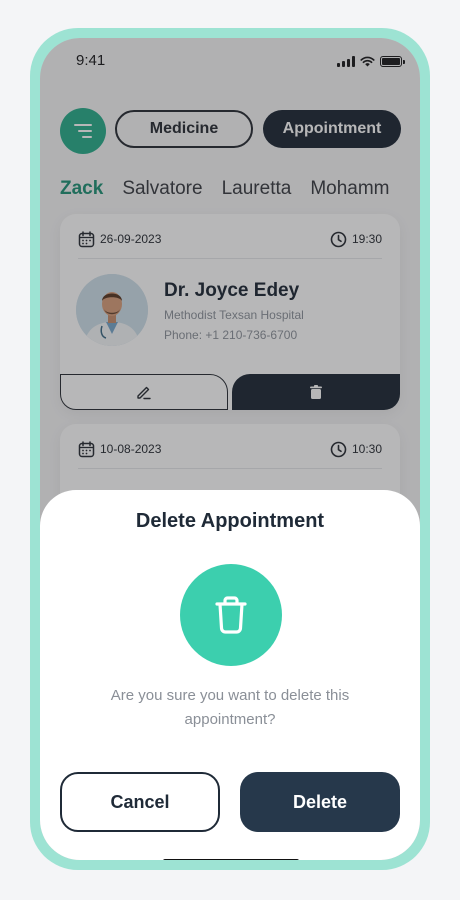 Image resolution: width=460 pixels, height=900 pixels. I want to click on cancel-button: Cancel, so click(140, 802).